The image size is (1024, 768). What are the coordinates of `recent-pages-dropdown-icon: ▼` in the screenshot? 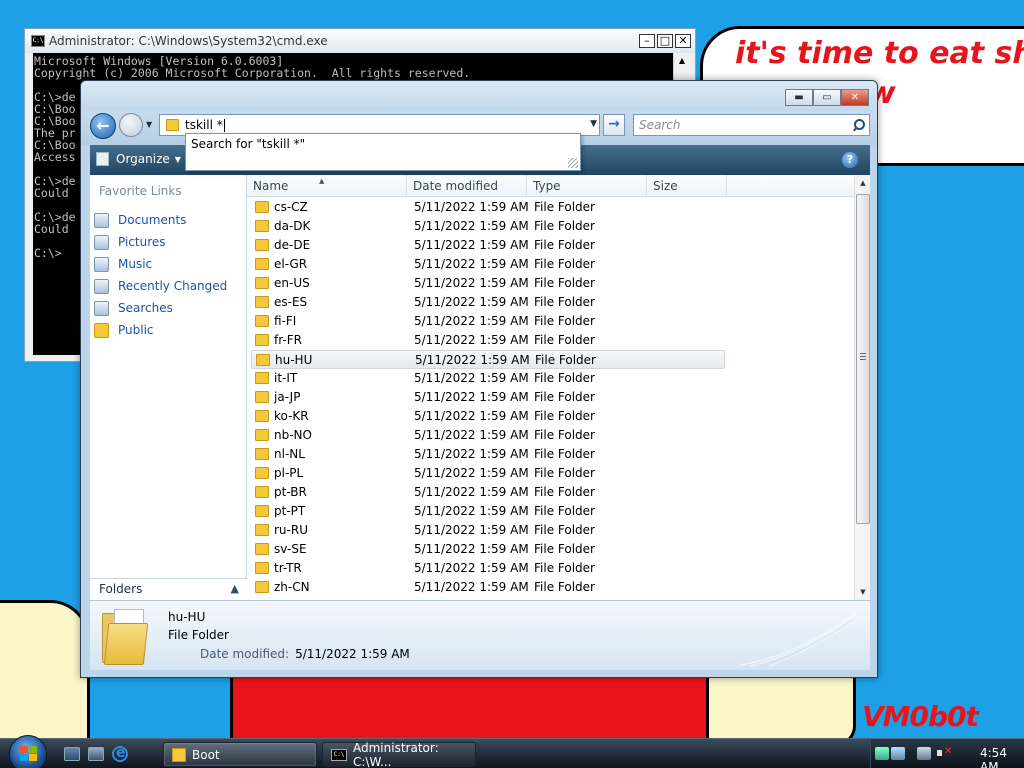 It's located at (149, 124).